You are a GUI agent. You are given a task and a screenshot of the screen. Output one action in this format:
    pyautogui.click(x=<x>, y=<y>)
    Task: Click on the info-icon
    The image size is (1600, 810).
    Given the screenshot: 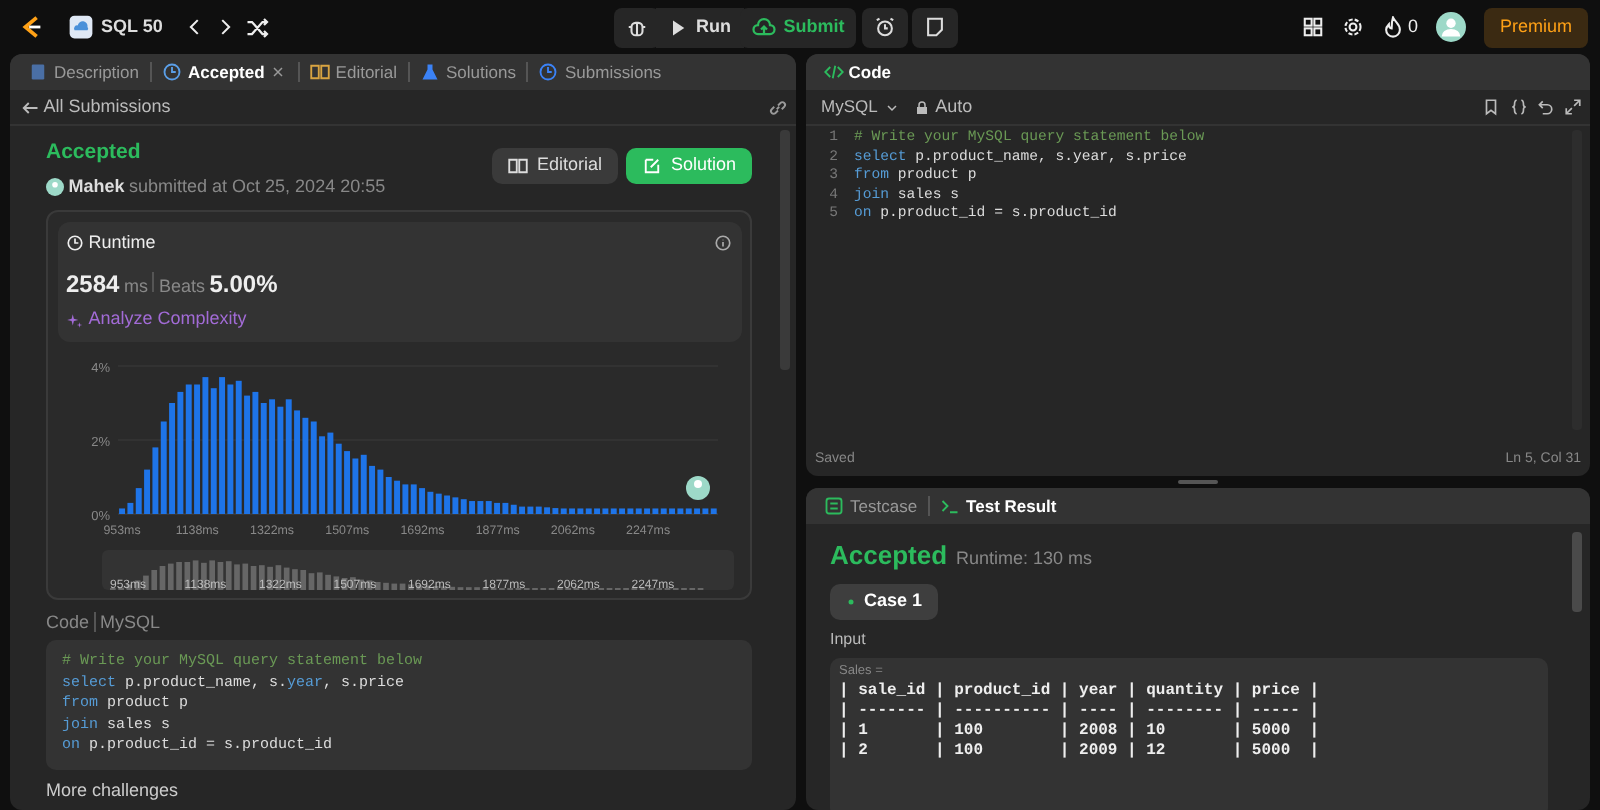 What is the action you would take?
    pyautogui.click(x=723, y=243)
    